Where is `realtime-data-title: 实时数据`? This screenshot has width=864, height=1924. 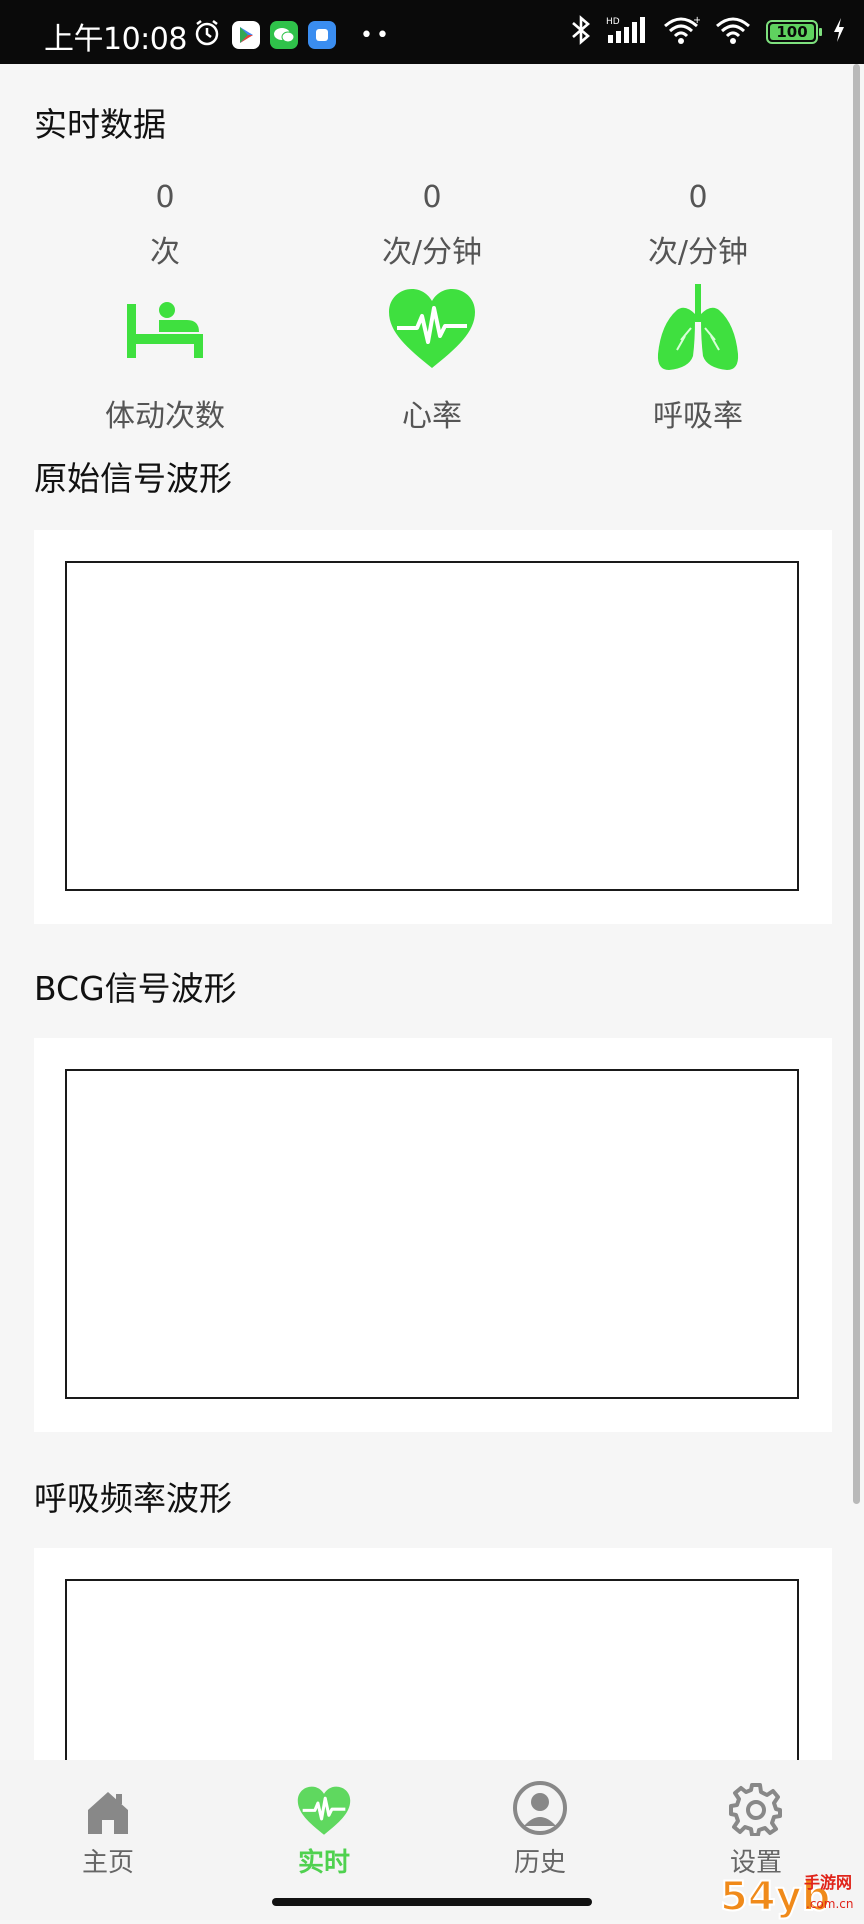 realtime-data-title: 实时数据 is located at coordinates (100, 124).